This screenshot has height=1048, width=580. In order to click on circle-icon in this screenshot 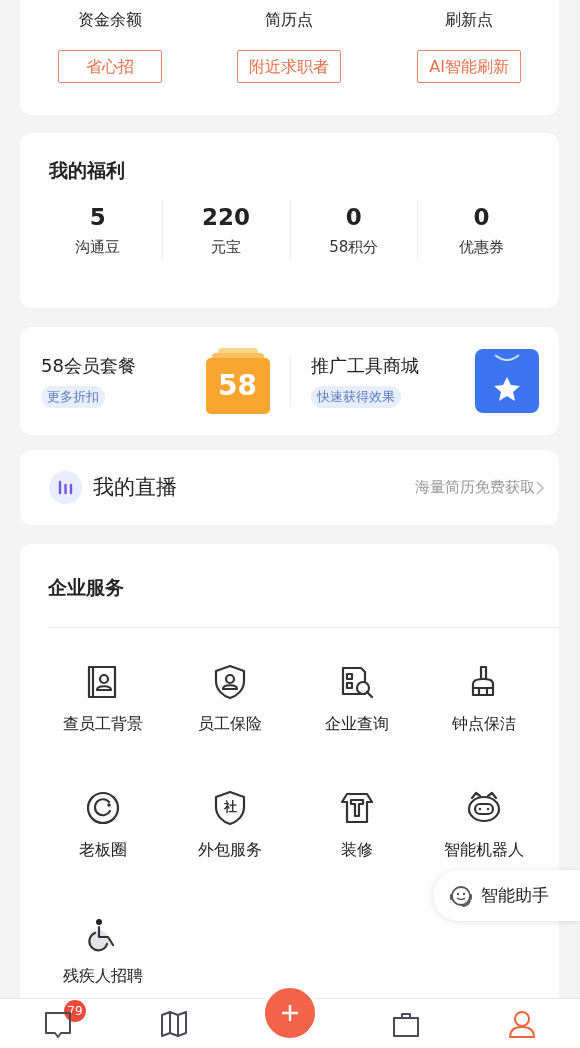, I will do `click(103, 808)`.